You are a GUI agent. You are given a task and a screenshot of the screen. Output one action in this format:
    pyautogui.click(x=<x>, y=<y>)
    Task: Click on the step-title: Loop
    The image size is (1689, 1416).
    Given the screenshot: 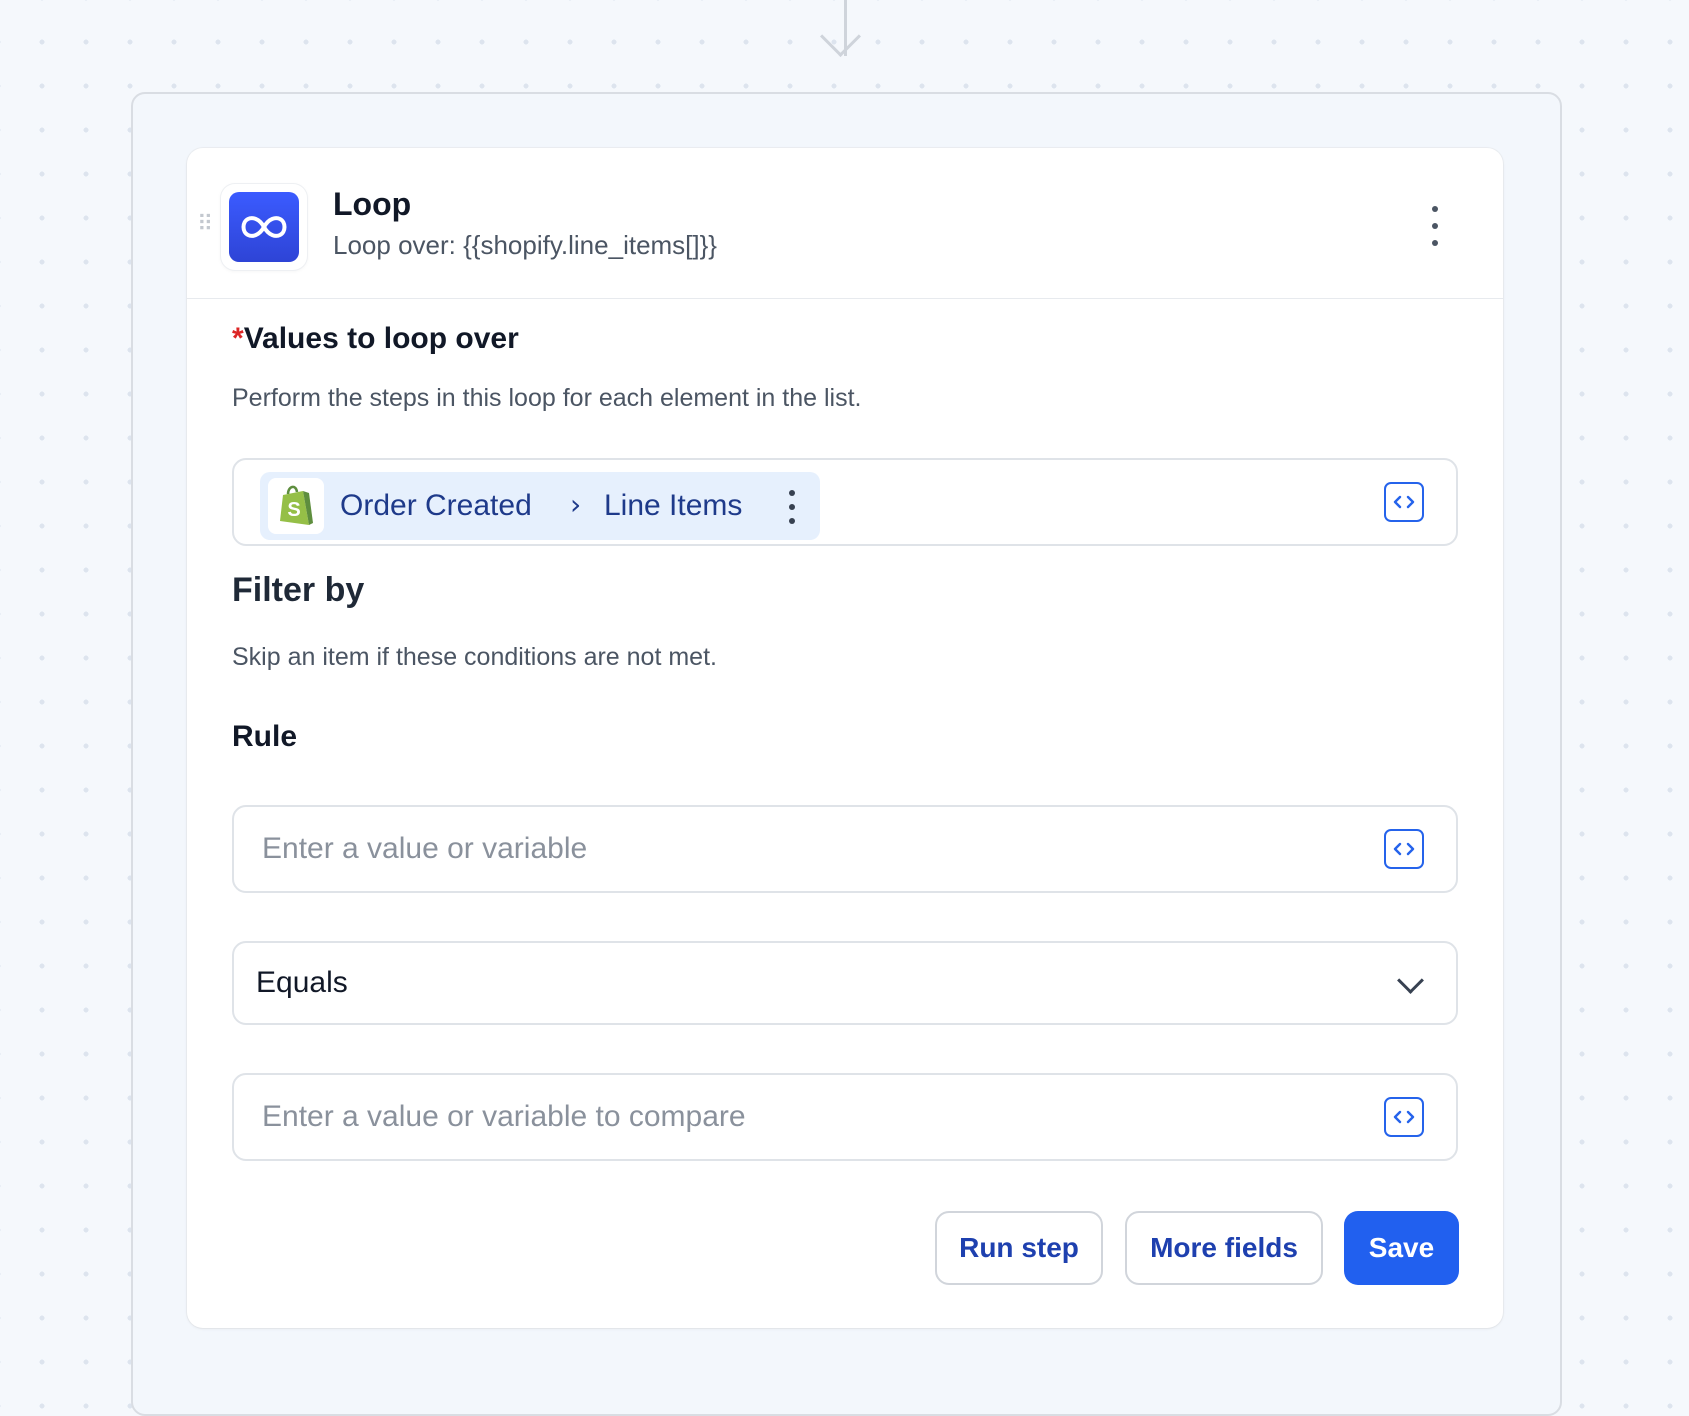 What is the action you would take?
    pyautogui.click(x=372, y=204)
    